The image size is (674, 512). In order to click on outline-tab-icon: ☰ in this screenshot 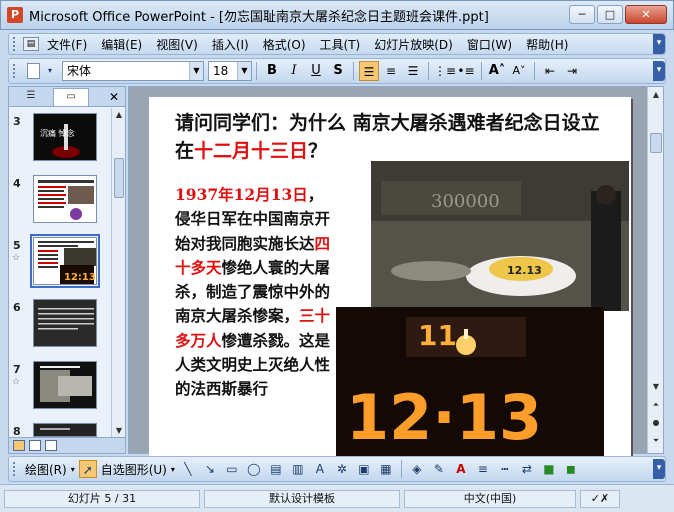, I will do `click(31, 97)`.